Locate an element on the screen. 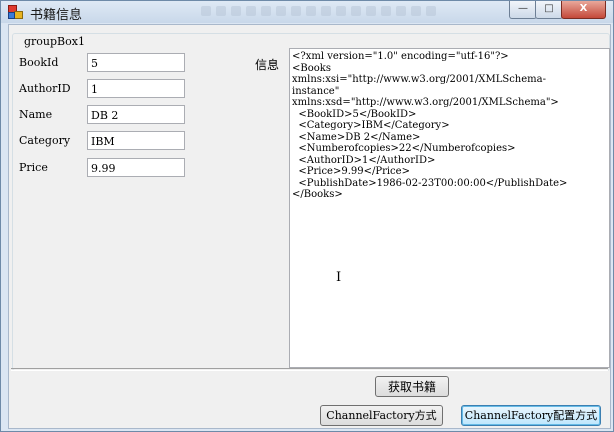  xml-line: <Price>9.99</Price> is located at coordinates (351, 171).